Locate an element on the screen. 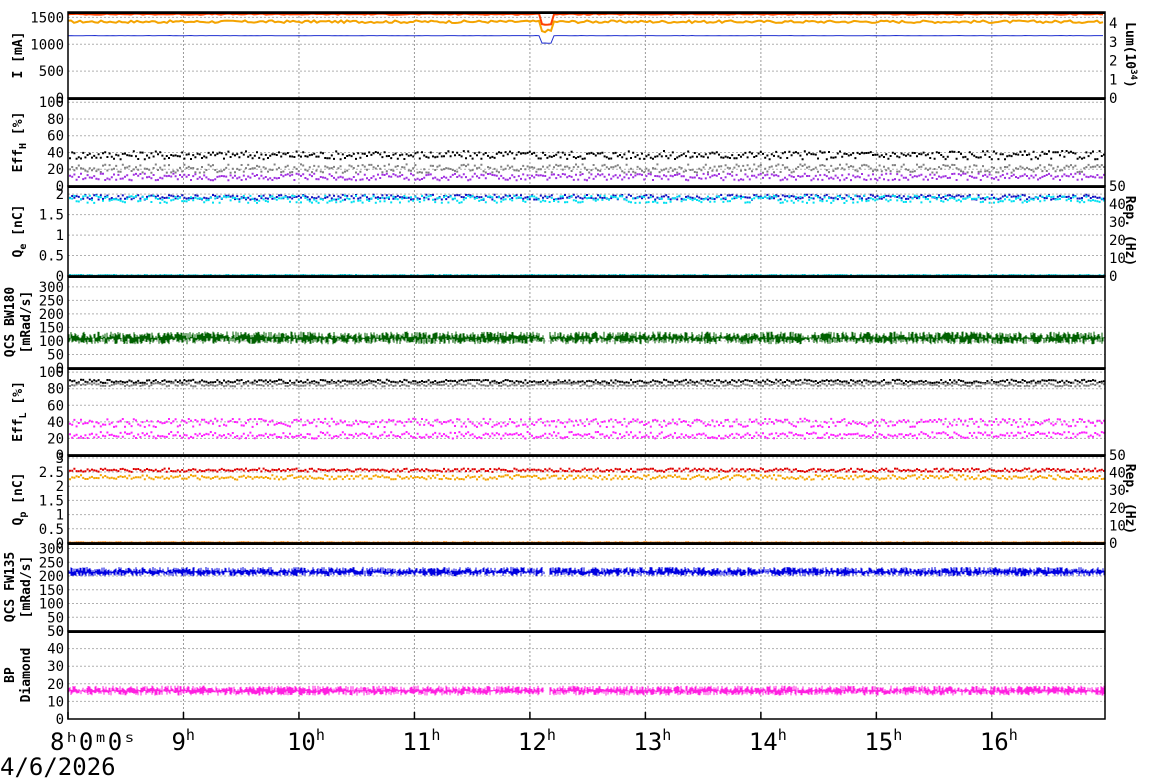 This screenshot has width=1172, height=782. right-tick-label: 4 is located at coordinates (1113, 24).